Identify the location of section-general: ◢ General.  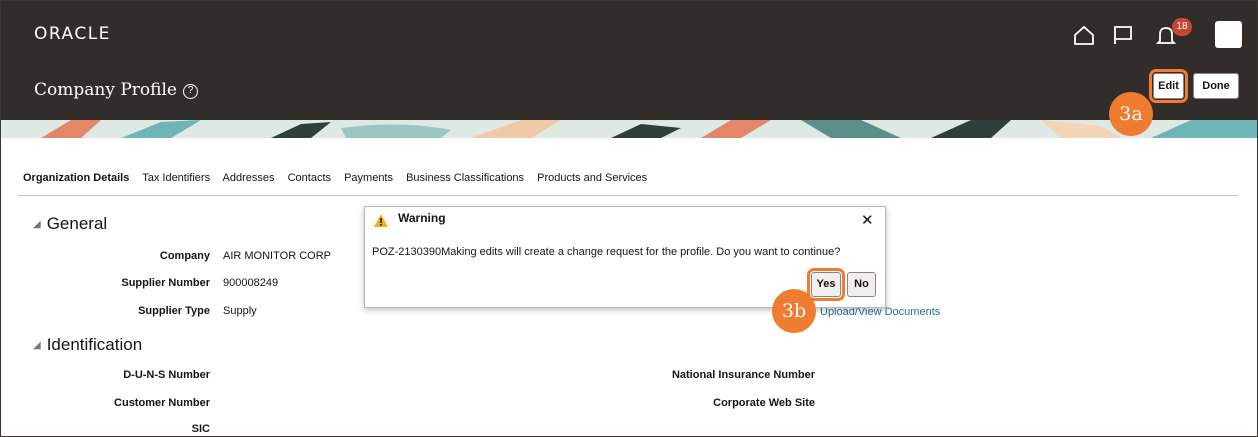
(70, 224).